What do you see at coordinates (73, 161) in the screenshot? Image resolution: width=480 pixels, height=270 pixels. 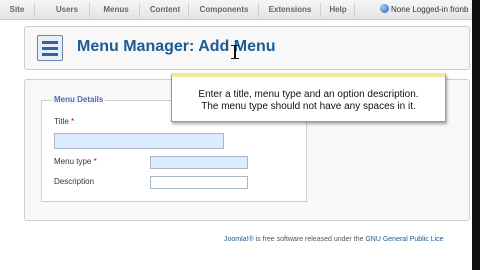 I see `menu-type-label-text: Menu type` at bounding box center [73, 161].